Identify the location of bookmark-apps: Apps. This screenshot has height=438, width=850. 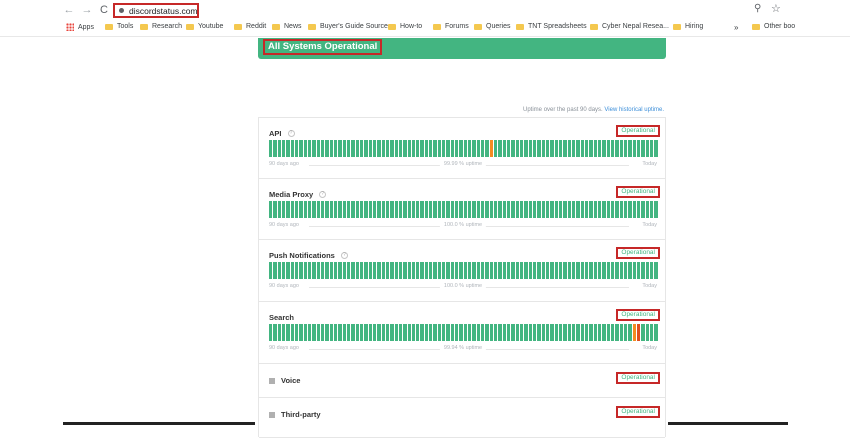
(80, 27).